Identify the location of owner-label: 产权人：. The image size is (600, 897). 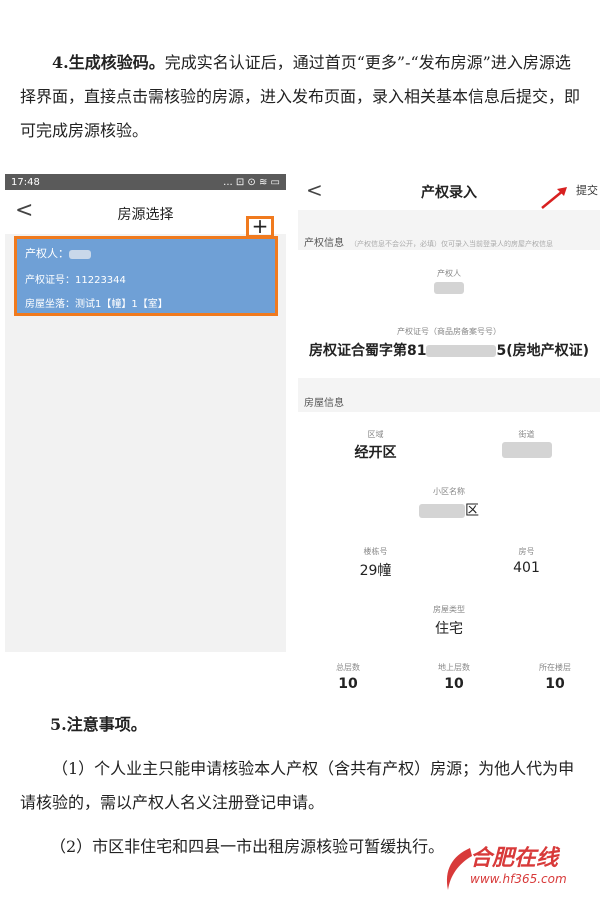
(47, 253).